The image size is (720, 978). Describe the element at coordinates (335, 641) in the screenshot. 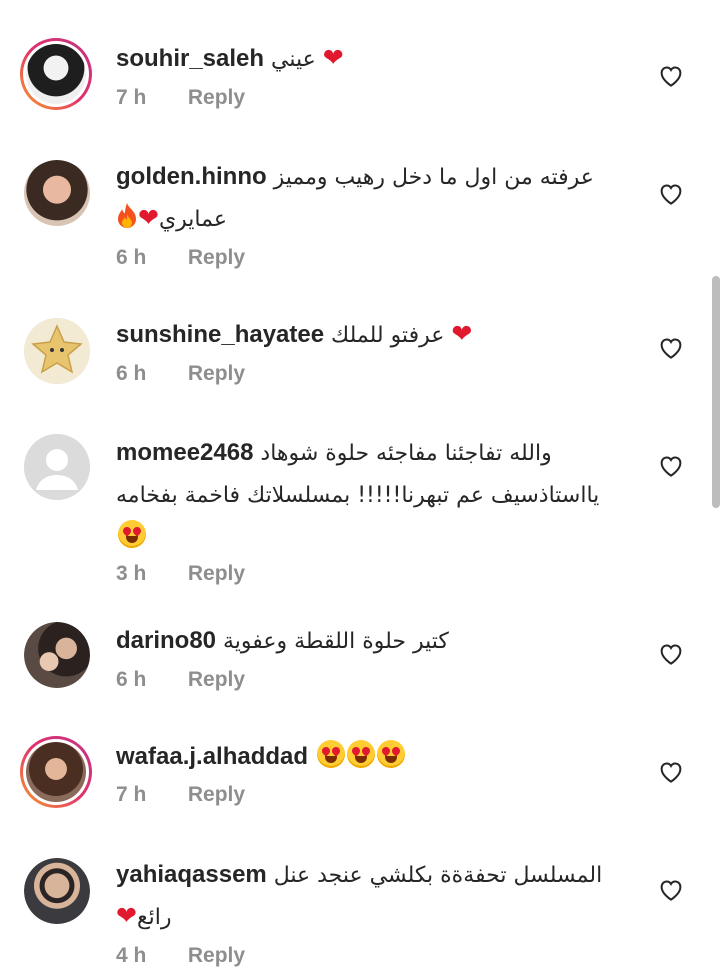

I see `comment-text: كتير حلوة اللقطة وعفوية` at that location.